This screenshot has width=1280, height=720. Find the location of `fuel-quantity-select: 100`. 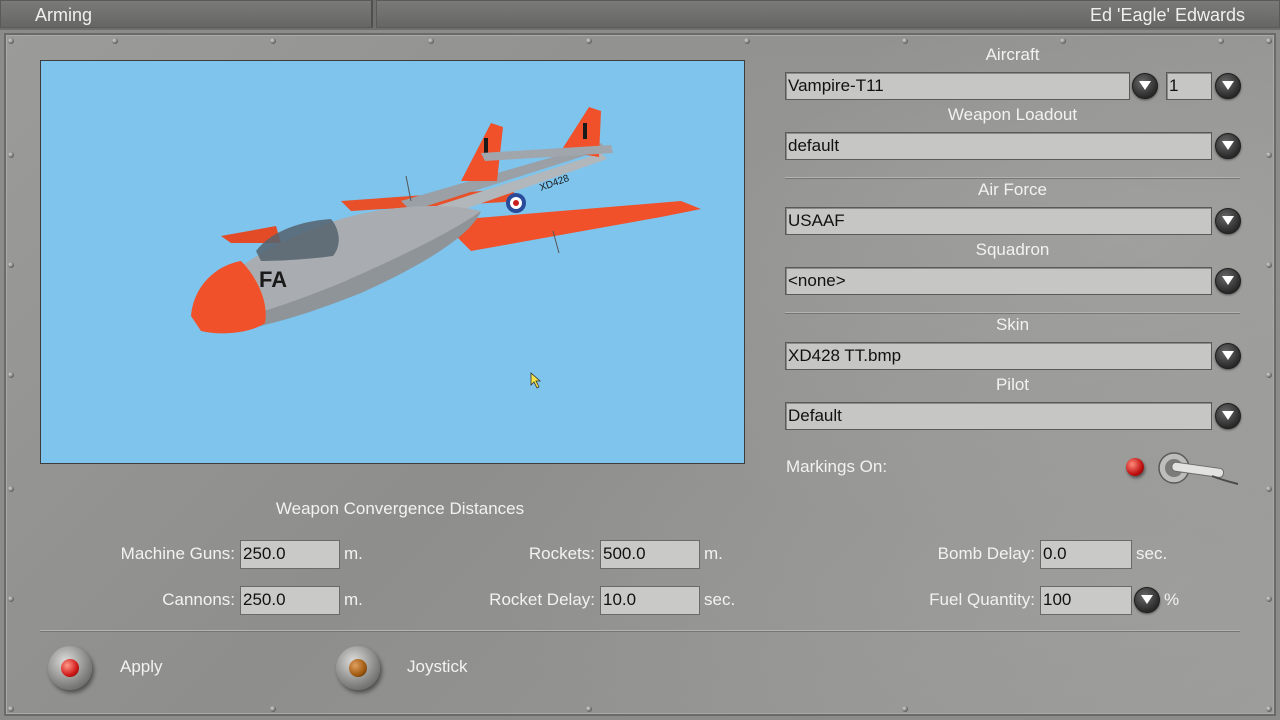

fuel-quantity-select: 100 is located at coordinates (1086, 600).